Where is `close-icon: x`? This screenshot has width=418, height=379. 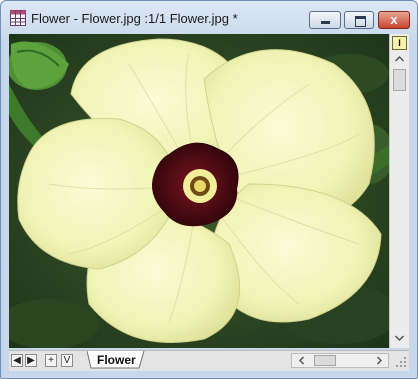
close-icon: x is located at coordinates (394, 19).